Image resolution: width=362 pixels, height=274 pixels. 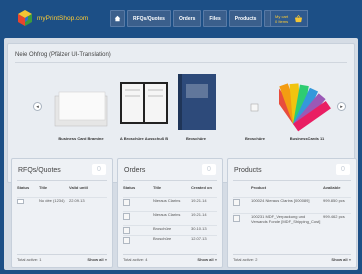 I want to click on column-header: Available, so click(x=332, y=187).